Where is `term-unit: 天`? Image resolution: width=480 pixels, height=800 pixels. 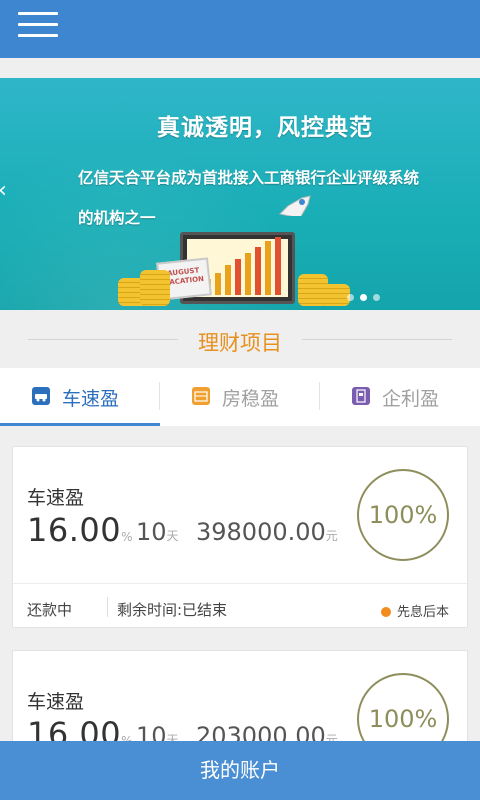 term-unit: 天 is located at coordinates (172, 536).